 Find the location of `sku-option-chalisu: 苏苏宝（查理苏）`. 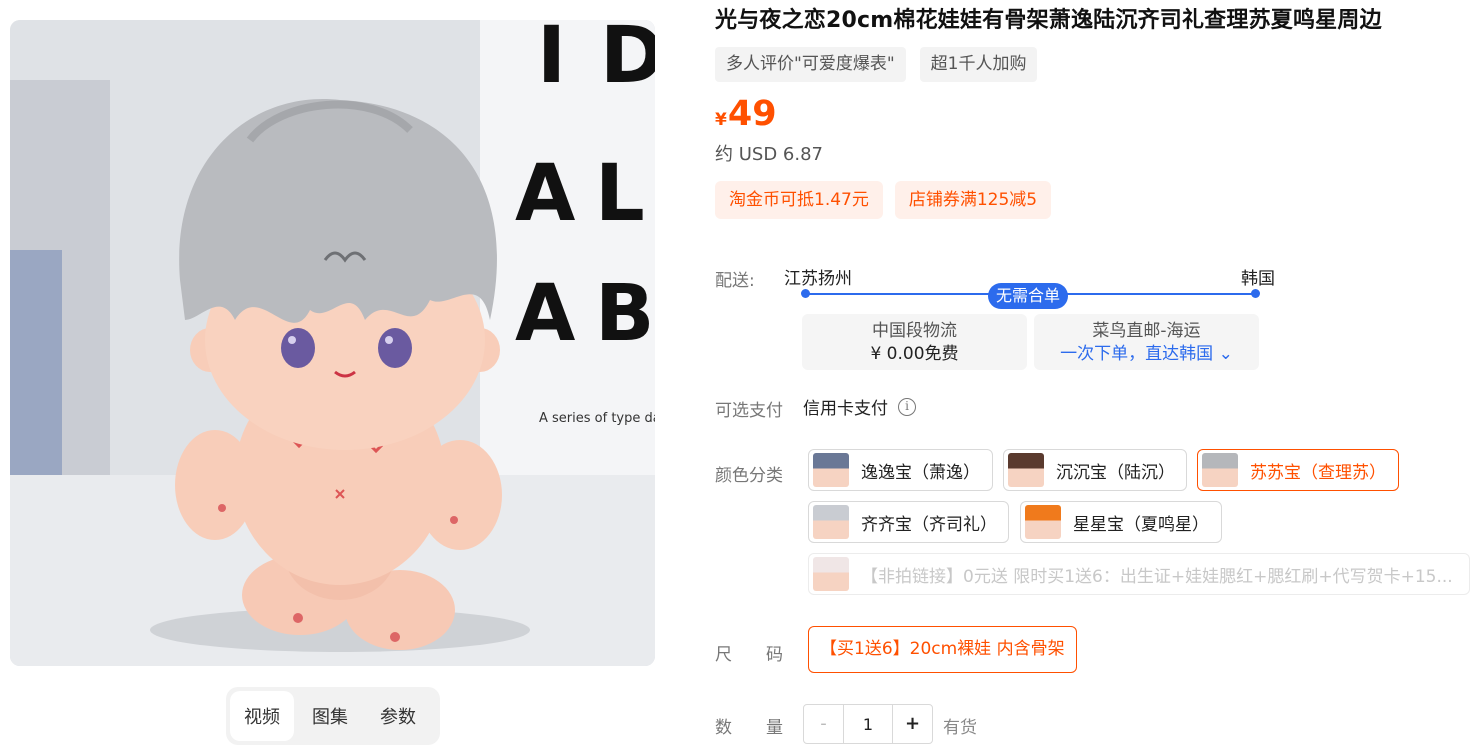

sku-option-chalisu: 苏苏宝（查理苏） is located at coordinates (1298, 470).